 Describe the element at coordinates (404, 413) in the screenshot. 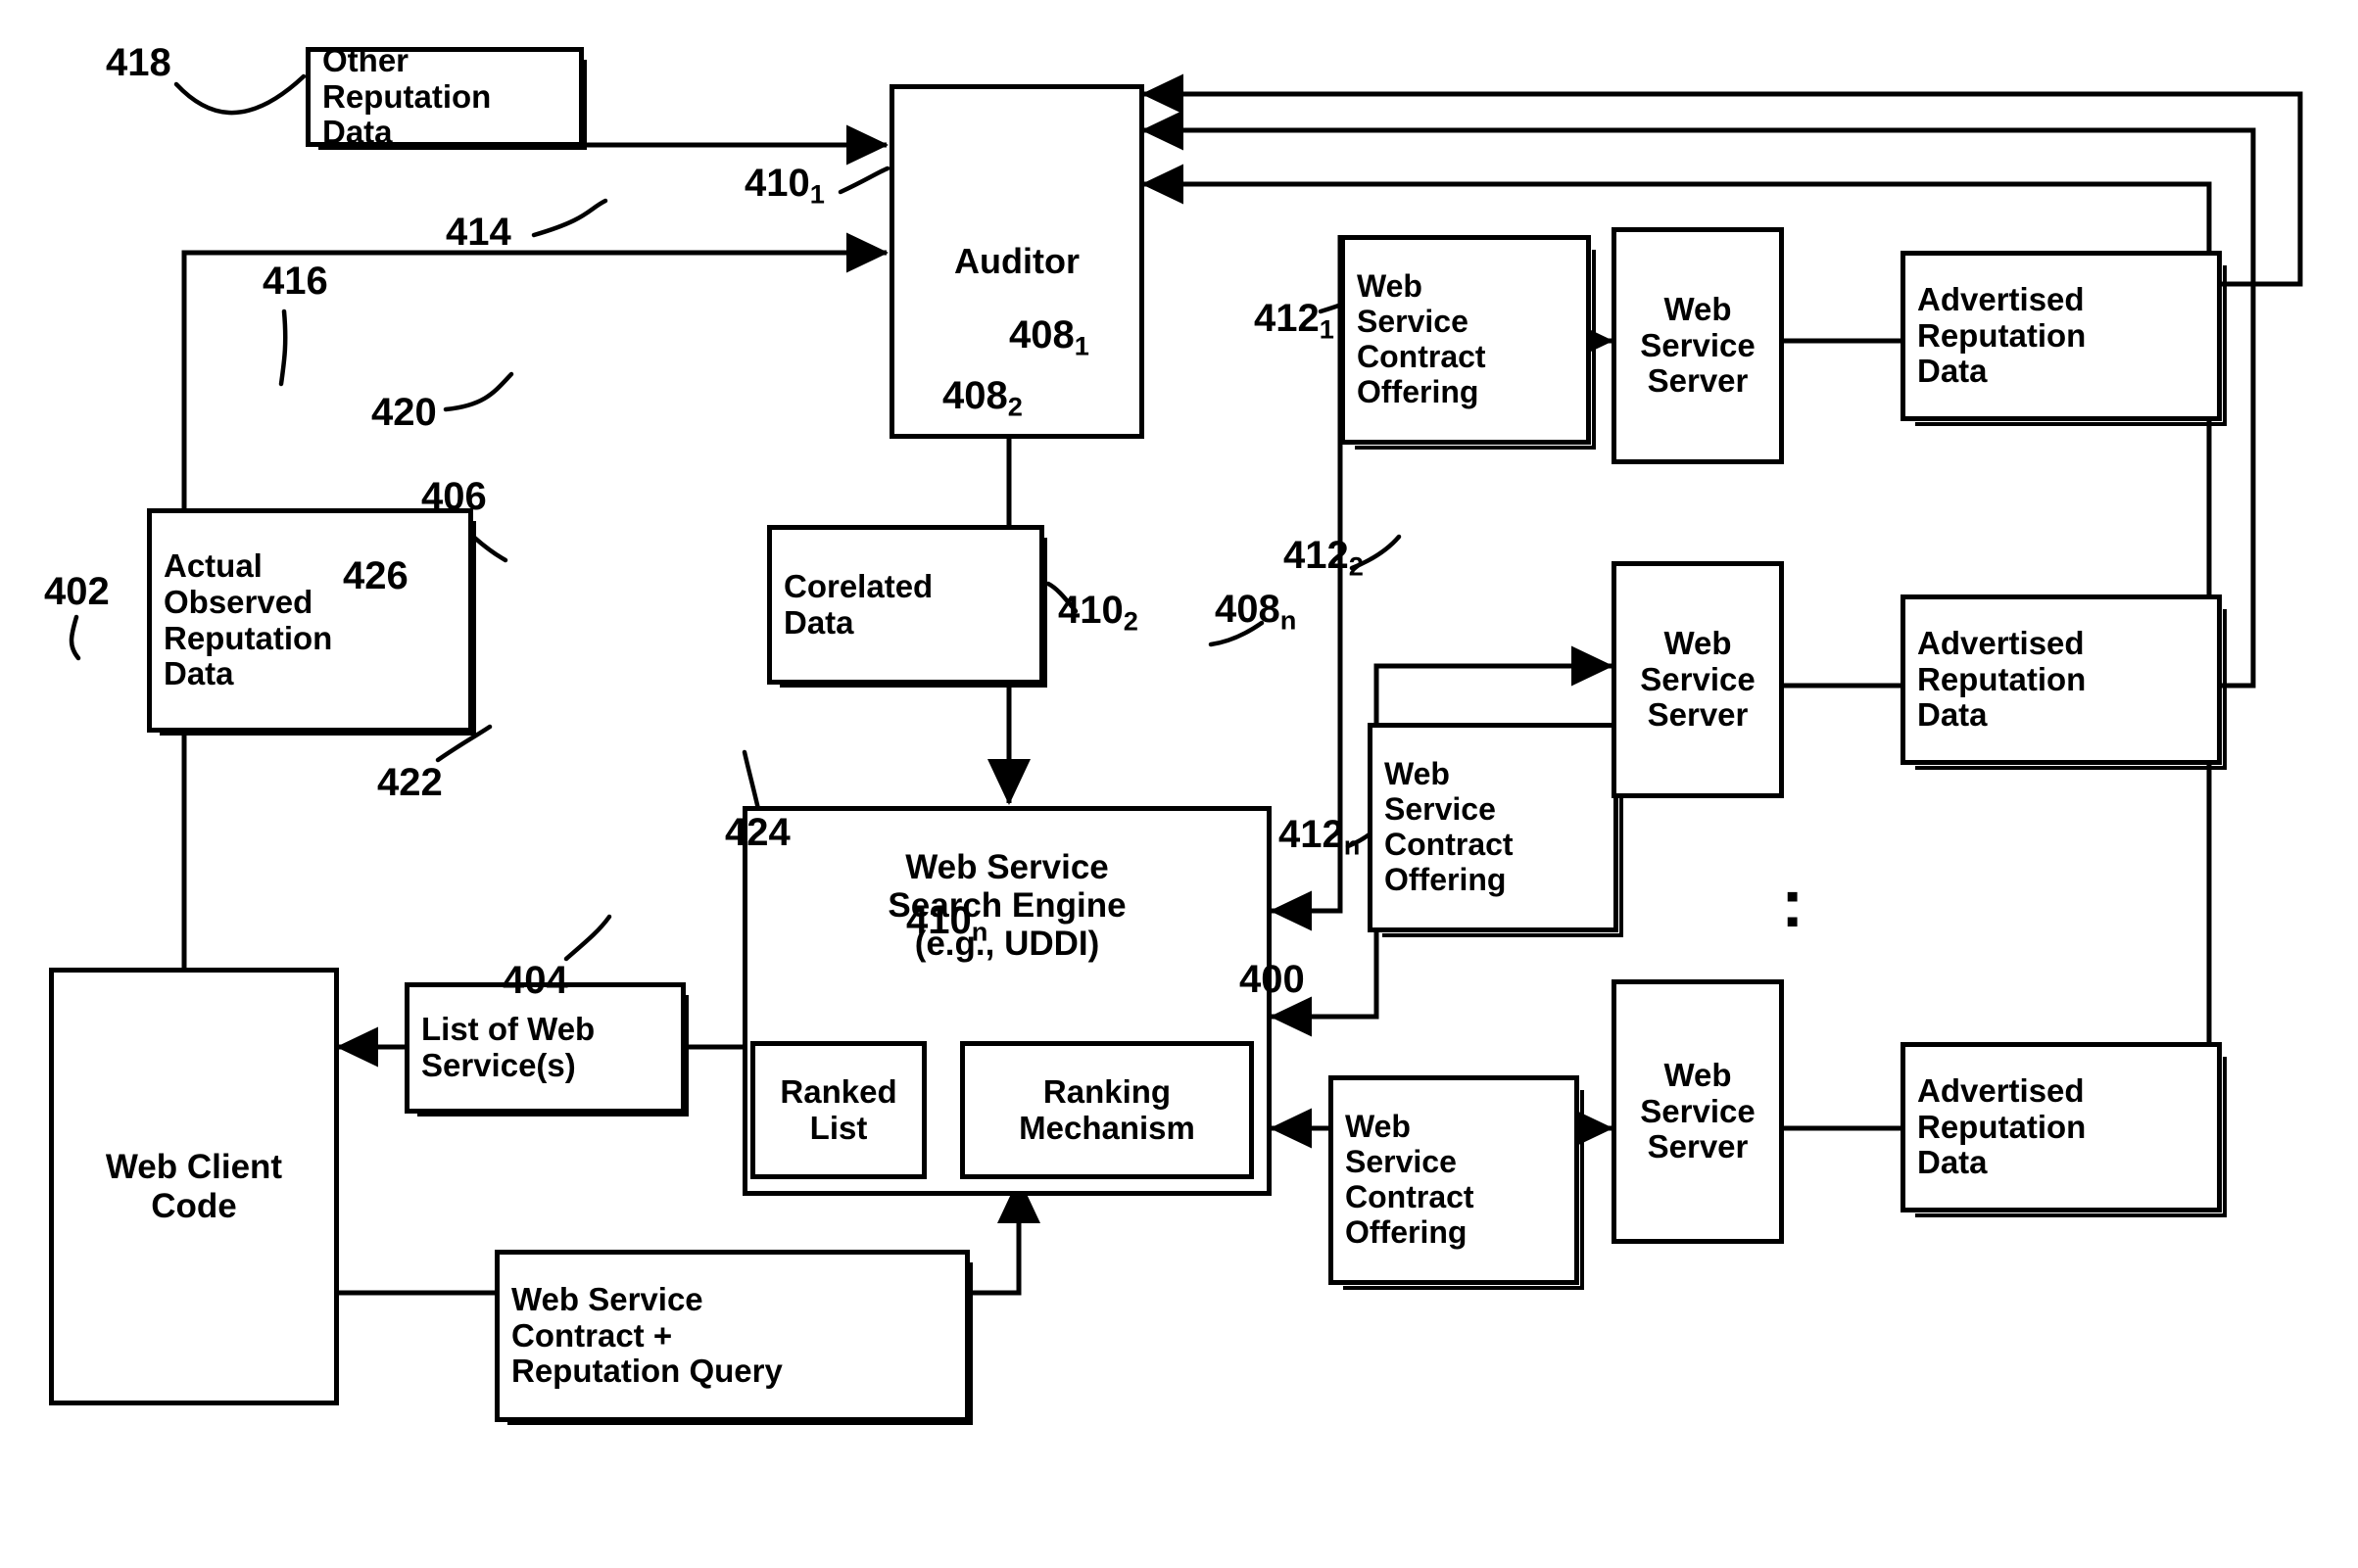

I see `ref-420: 420` at that location.